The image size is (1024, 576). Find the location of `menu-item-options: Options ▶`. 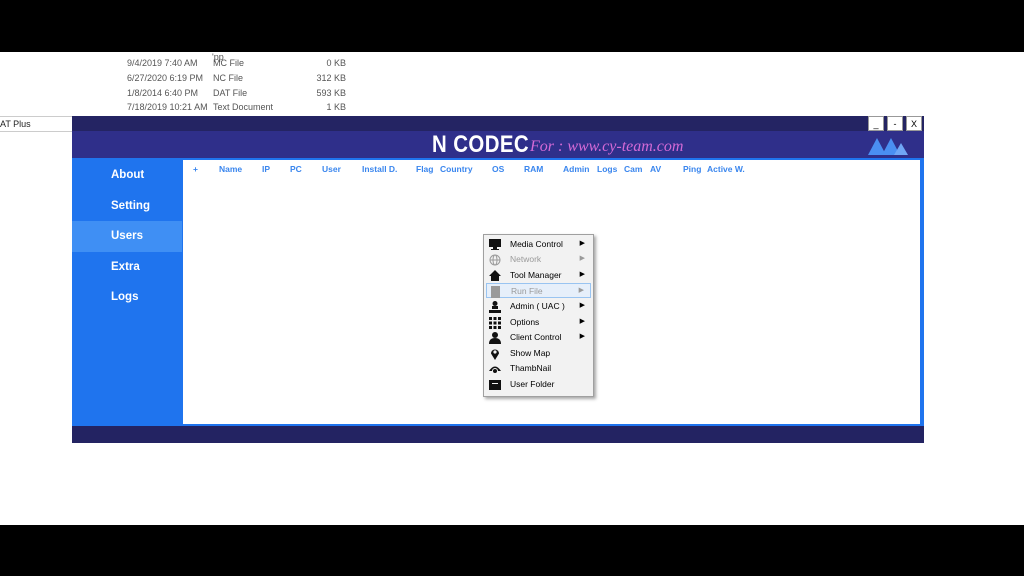

menu-item-options: Options ▶ is located at coordinates (538, 322).